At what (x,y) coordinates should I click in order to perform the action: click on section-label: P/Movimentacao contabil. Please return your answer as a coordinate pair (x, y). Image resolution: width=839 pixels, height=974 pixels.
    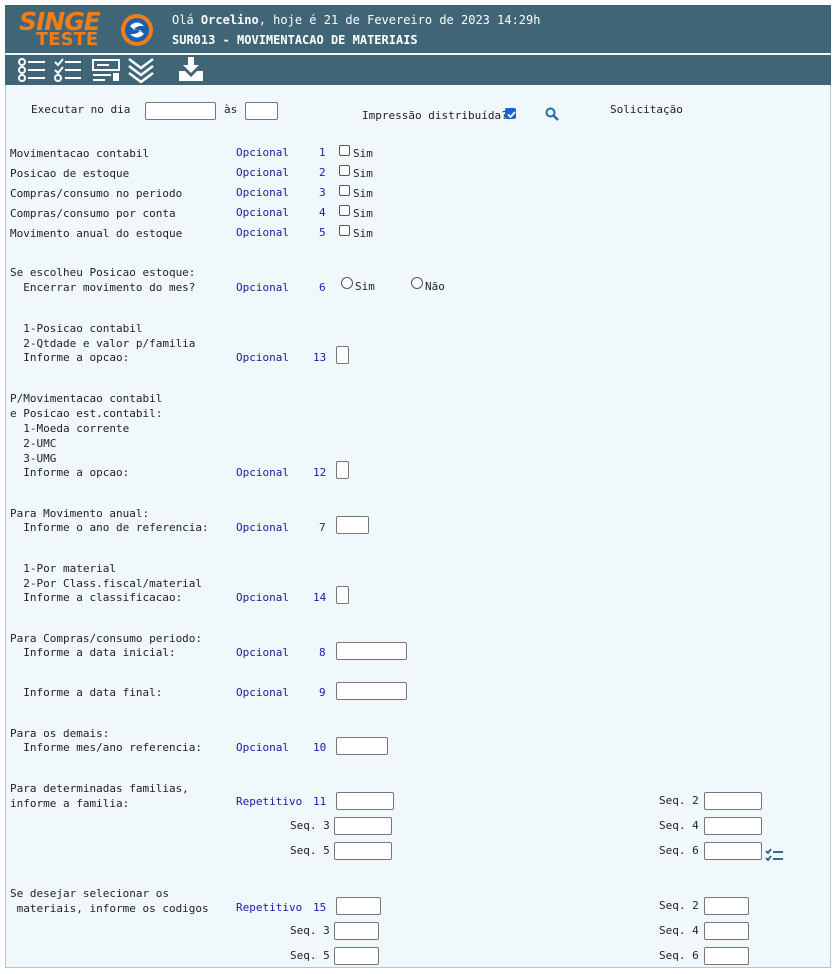
    Looking at the image, I should click on (86, 398).